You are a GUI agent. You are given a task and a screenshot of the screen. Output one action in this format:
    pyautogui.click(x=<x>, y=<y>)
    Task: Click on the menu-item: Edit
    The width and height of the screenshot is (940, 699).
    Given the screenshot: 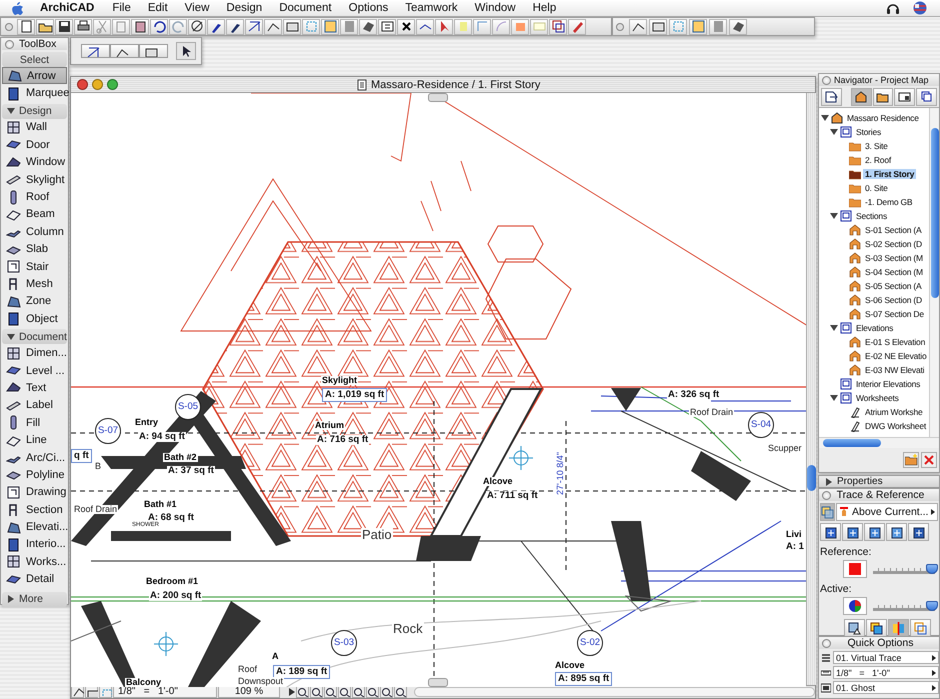 What is the action you would take?
    pyautogui.click(x=158, y=8)
    